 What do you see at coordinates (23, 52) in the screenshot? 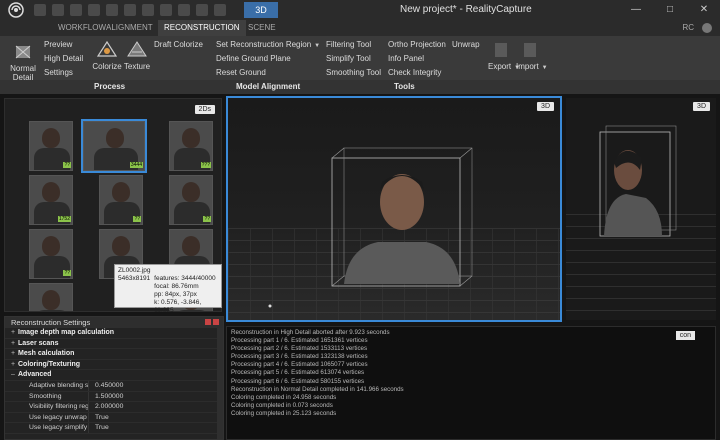
I see `mesh-icon` at bounding box center [23, 52].